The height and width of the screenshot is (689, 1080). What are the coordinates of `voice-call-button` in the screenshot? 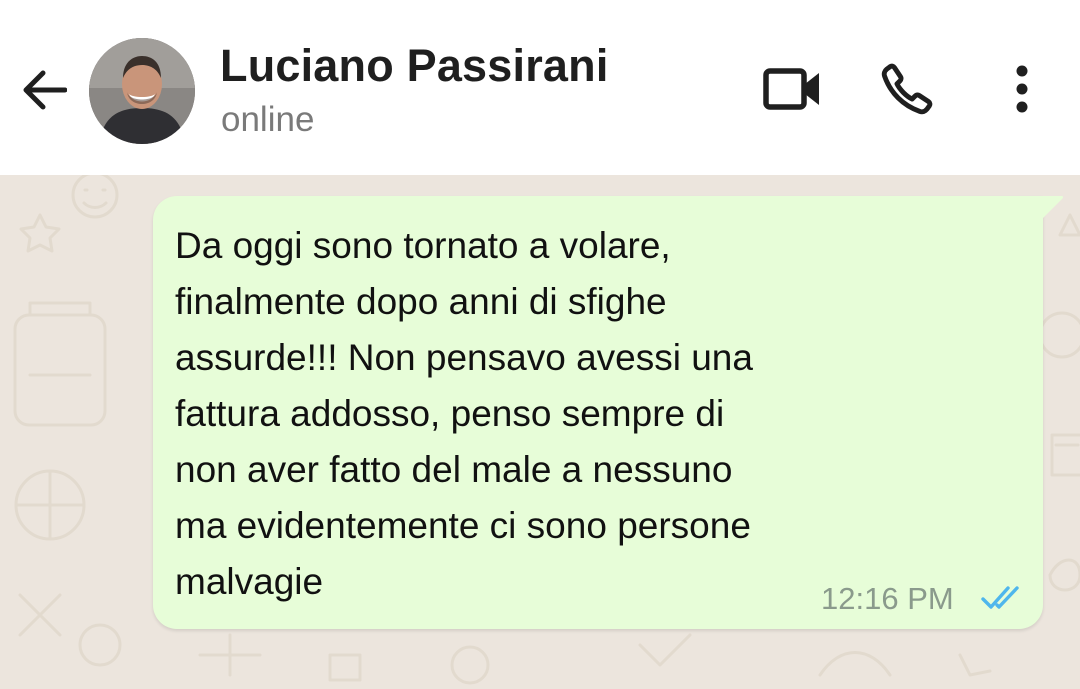 It's located at (907, 91).